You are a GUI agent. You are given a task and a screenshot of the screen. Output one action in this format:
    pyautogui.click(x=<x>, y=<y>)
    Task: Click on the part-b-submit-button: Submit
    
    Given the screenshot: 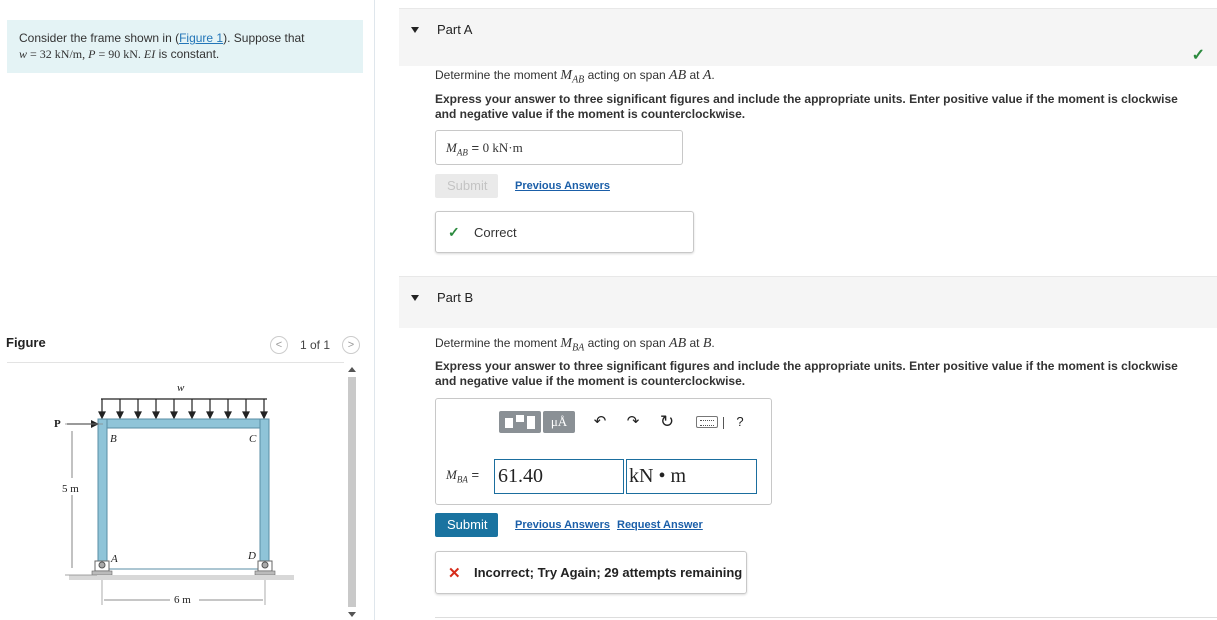 What is the action you would take?
    pyautogui.click(x=466, y=525)
    